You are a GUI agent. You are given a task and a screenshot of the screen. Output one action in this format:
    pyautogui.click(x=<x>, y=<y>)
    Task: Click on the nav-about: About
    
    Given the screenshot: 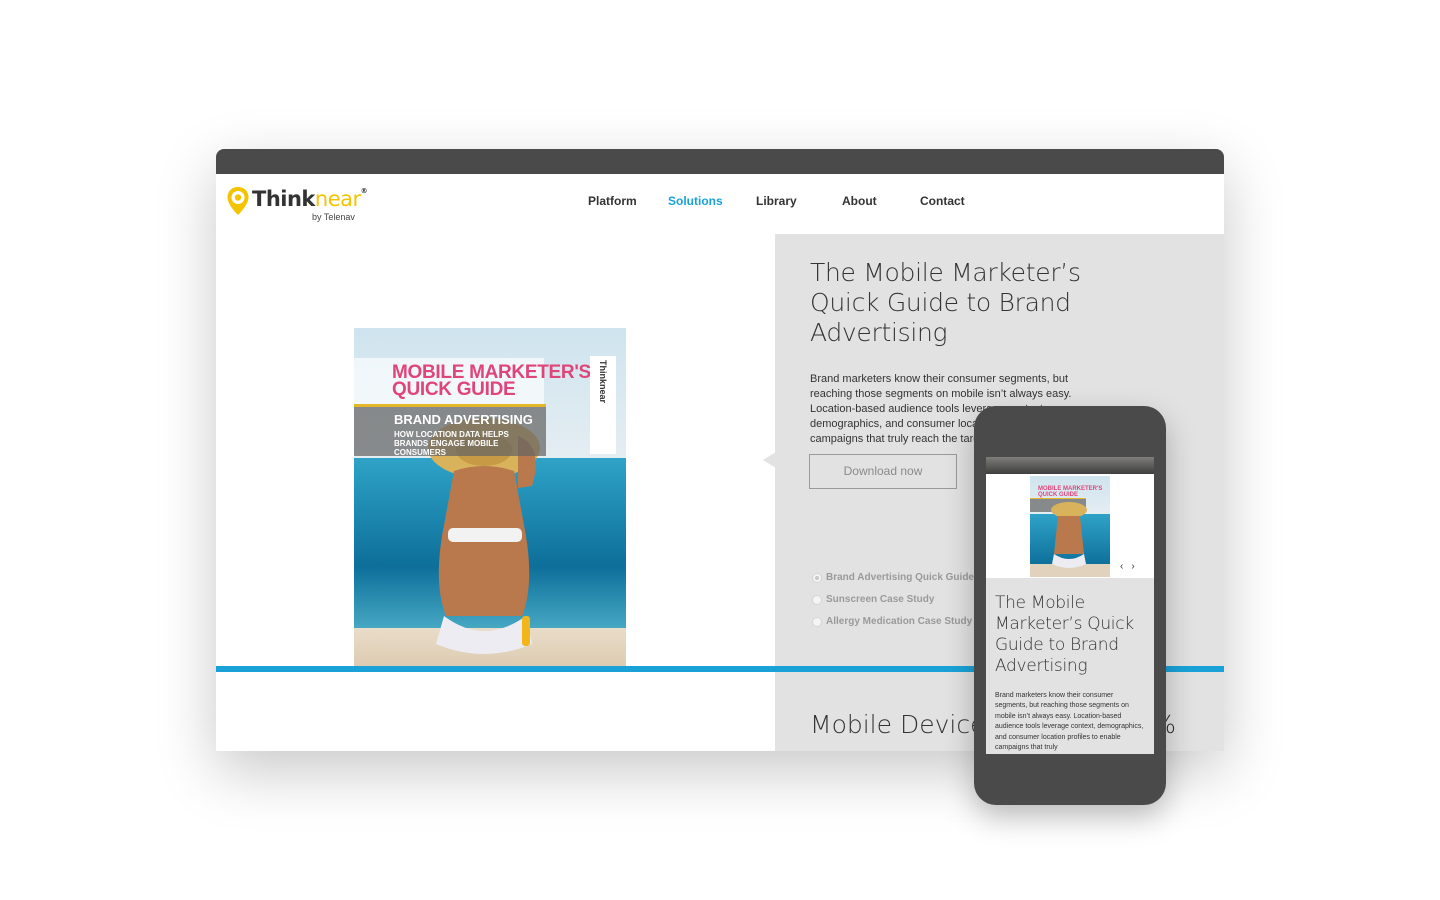 What is the action you would take?
    pyautogui.click(x=859, y=201)
    